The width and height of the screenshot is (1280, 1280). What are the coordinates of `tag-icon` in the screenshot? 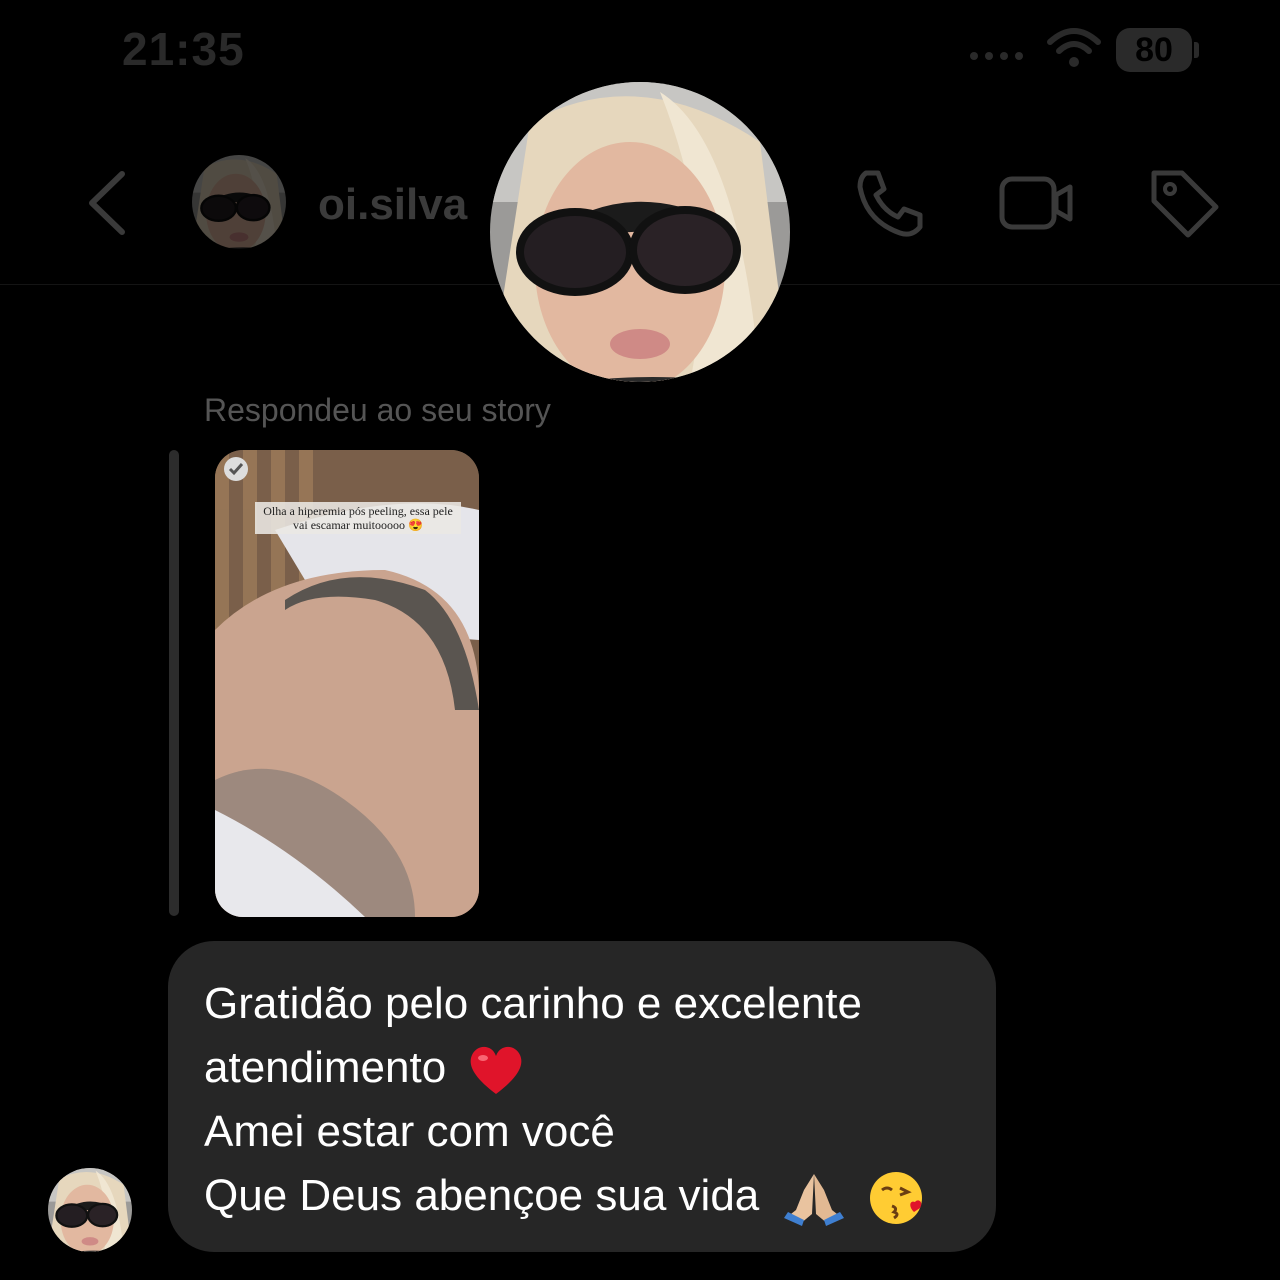 It's located at (1184, 203).